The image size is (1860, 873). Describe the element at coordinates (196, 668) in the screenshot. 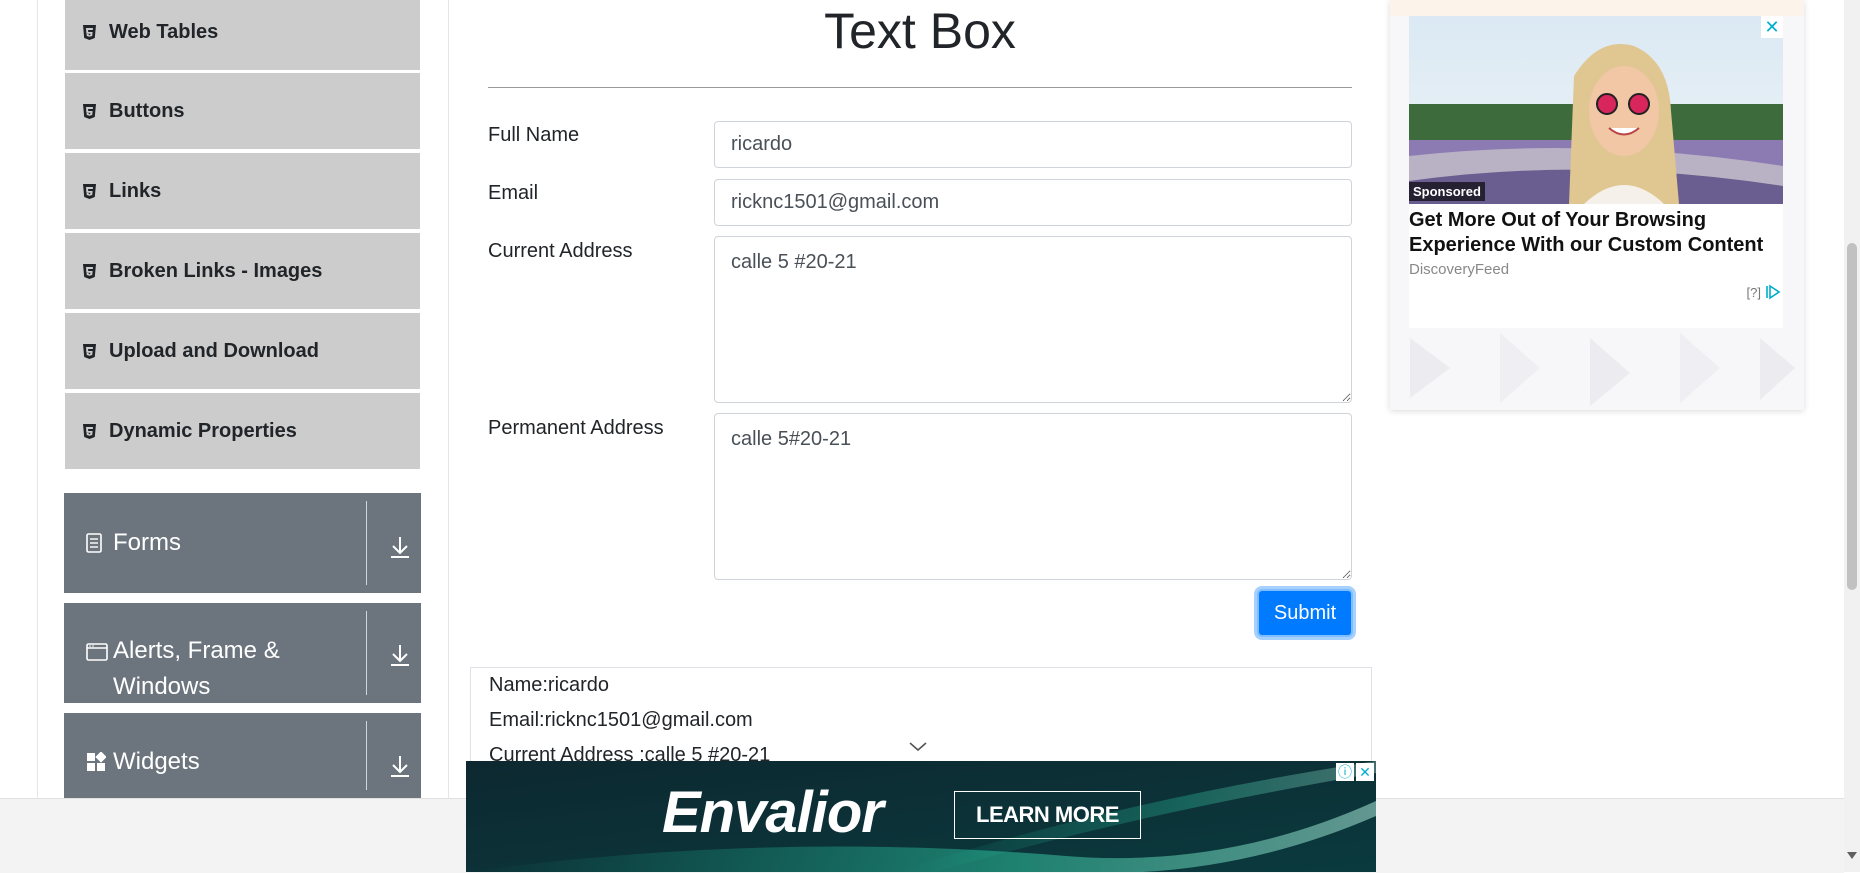

I see `sidebar-group-label: Alerts, Frame & Windows` at that location.